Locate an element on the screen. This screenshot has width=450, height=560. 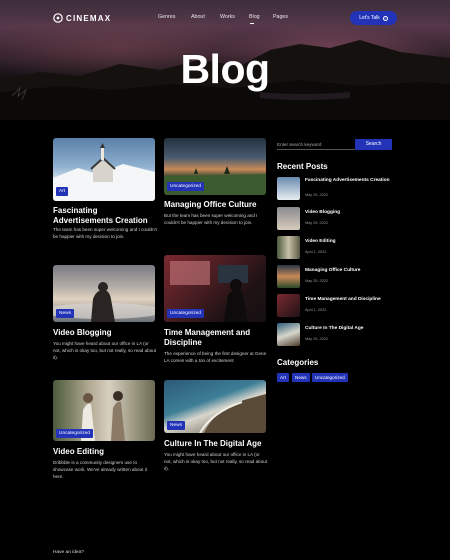
search-input: Enter search keyword is located at coordinates (316, 144).